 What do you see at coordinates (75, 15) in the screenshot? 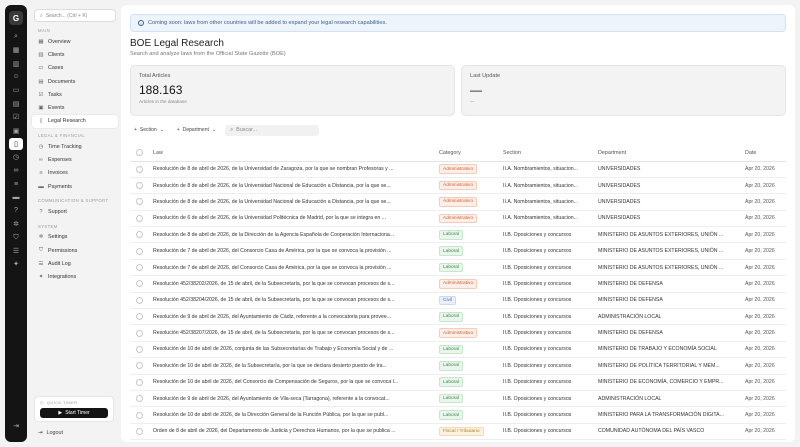
I see `sidebar-search: ⌕ Search... (Ctrl + K)` at bounding box center [75, 15].